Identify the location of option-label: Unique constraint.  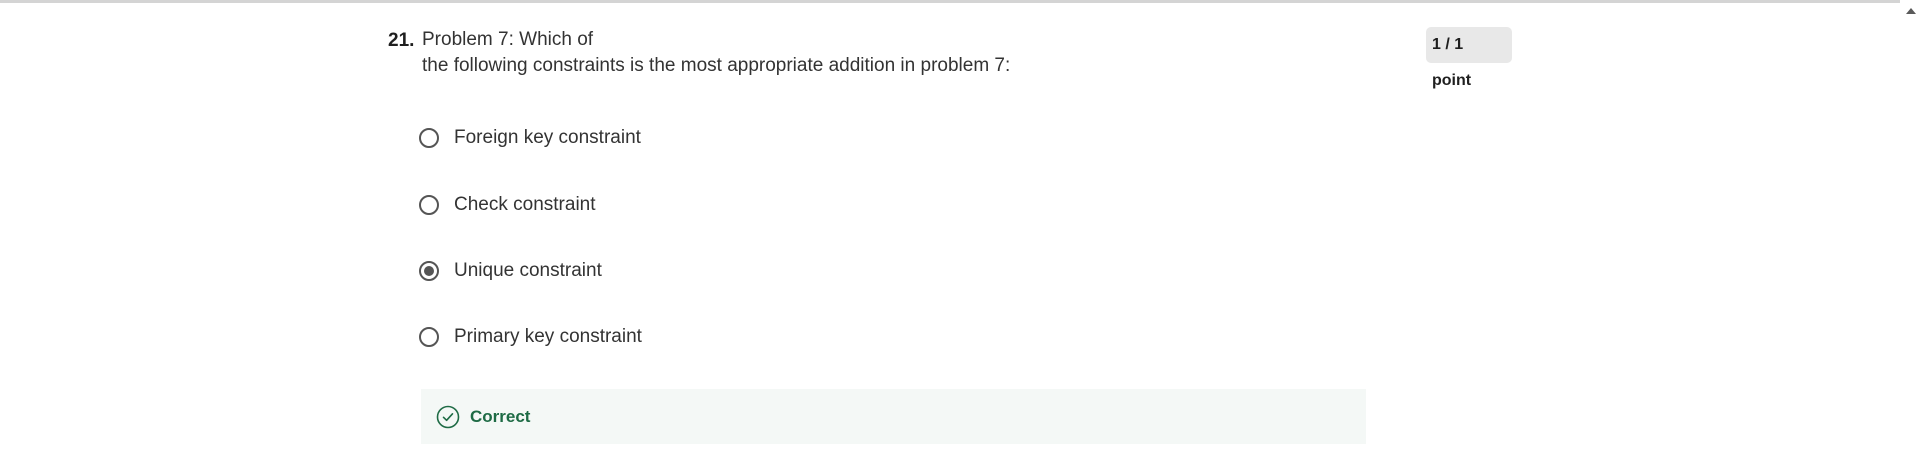
(528, 270).